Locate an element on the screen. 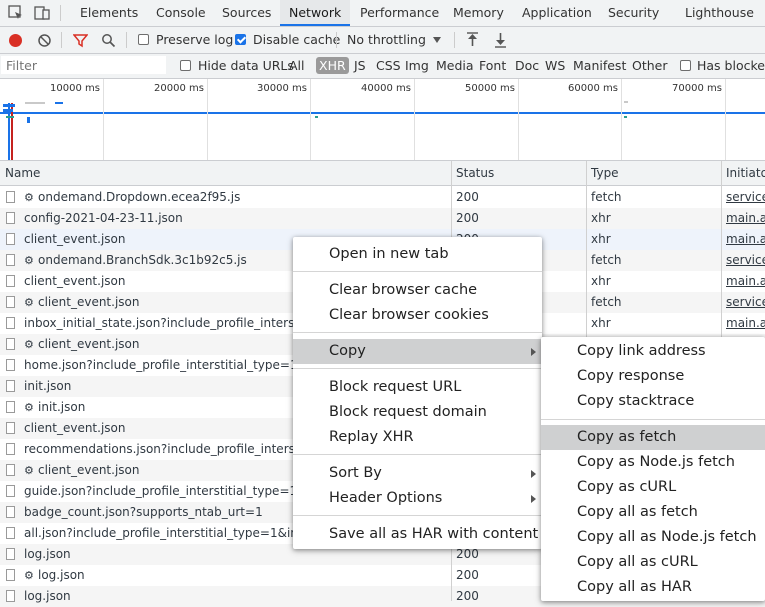  import-har-icon is located at coordinates (472, 40).